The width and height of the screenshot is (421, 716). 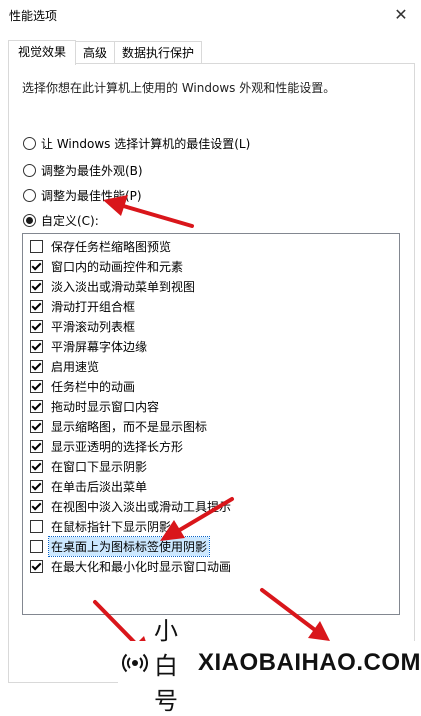 I want to click on radio-best-appearance: 调整为最佳外观(B), so click(x=83, y=170).